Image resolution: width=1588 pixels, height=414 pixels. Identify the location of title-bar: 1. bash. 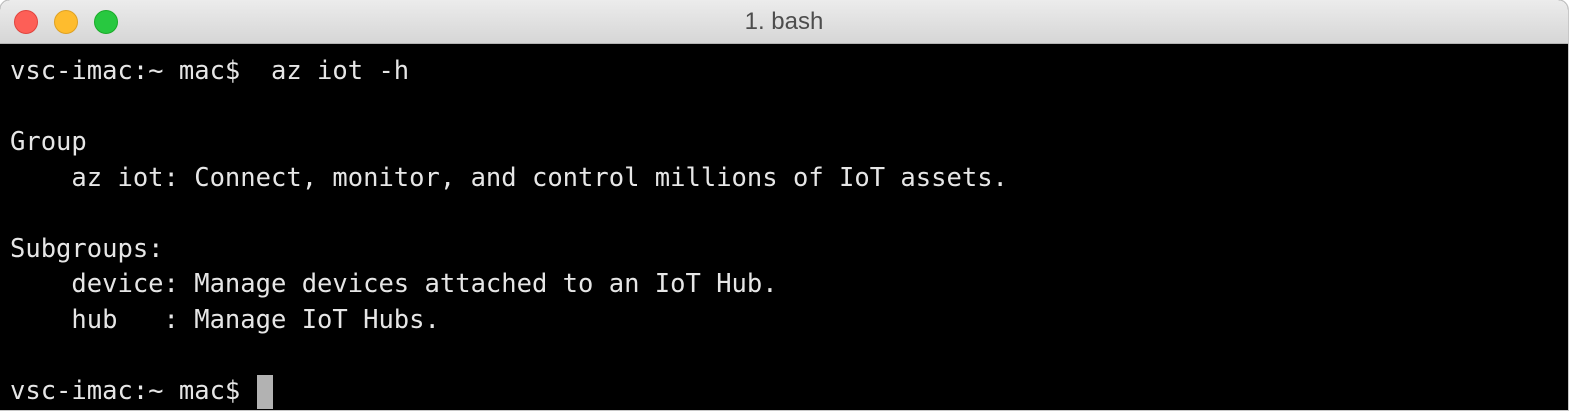
(784, 22).